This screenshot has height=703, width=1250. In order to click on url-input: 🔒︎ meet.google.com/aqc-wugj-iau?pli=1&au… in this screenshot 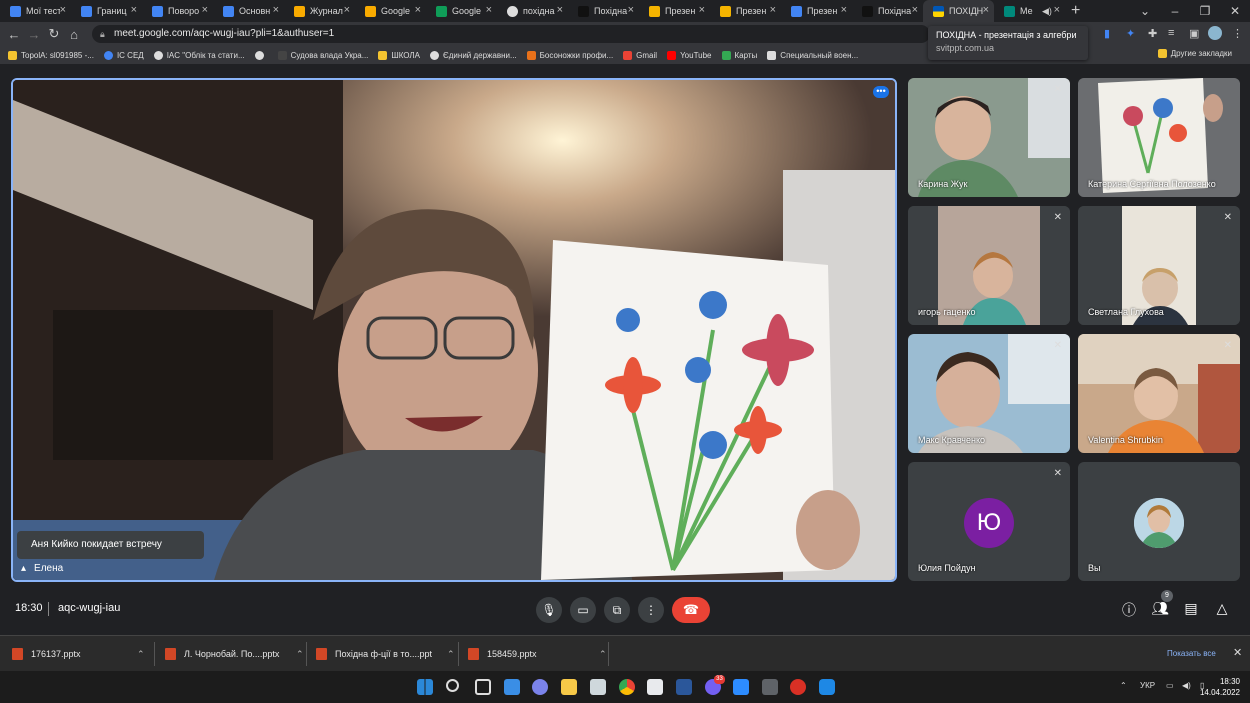, I will do `click(511, 34)`.